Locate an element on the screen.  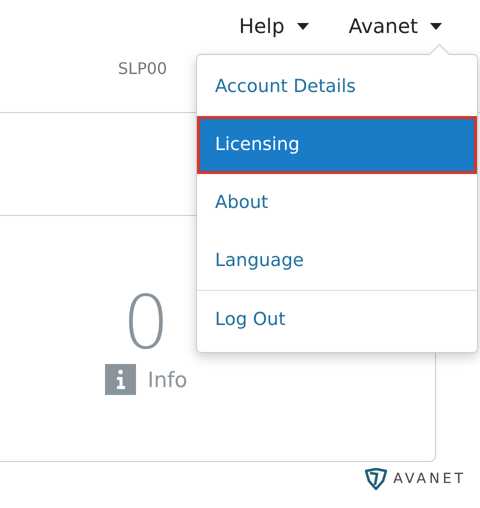
menu-item: Log Out is located at coordinates (337, 320).